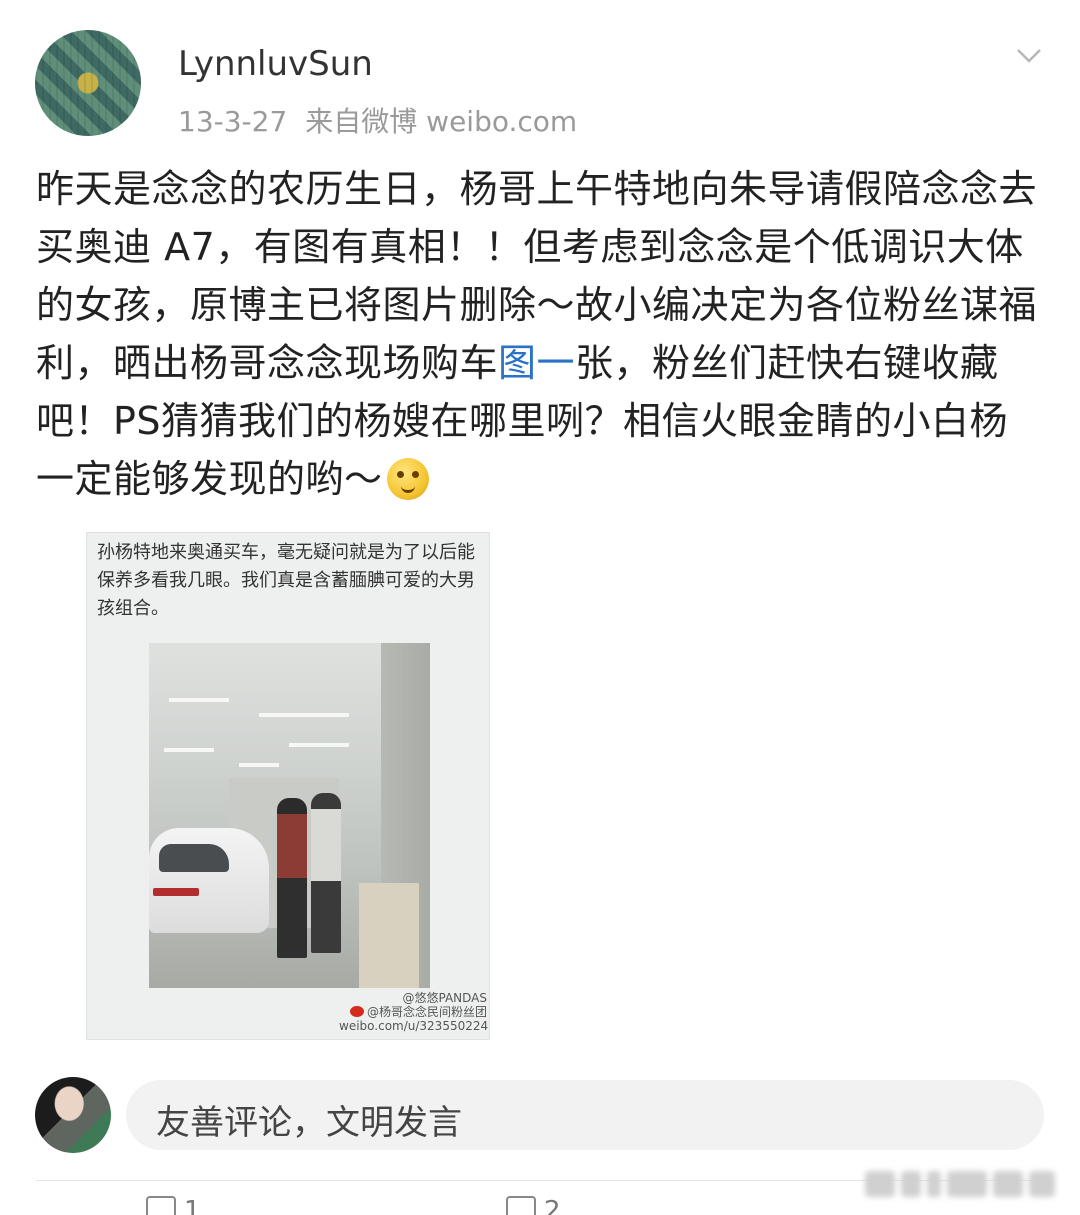  Describe the element at coordinates (521, 1205) in the screenshot. I see `comment-icon` at that location.